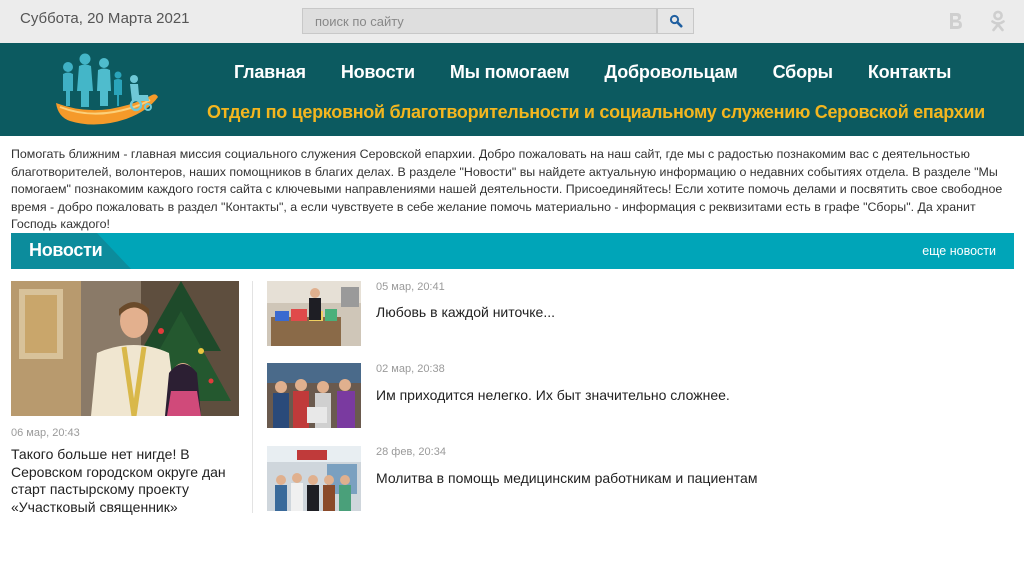  I want to click on odnoklassniki-glyph, so click(998, 21).